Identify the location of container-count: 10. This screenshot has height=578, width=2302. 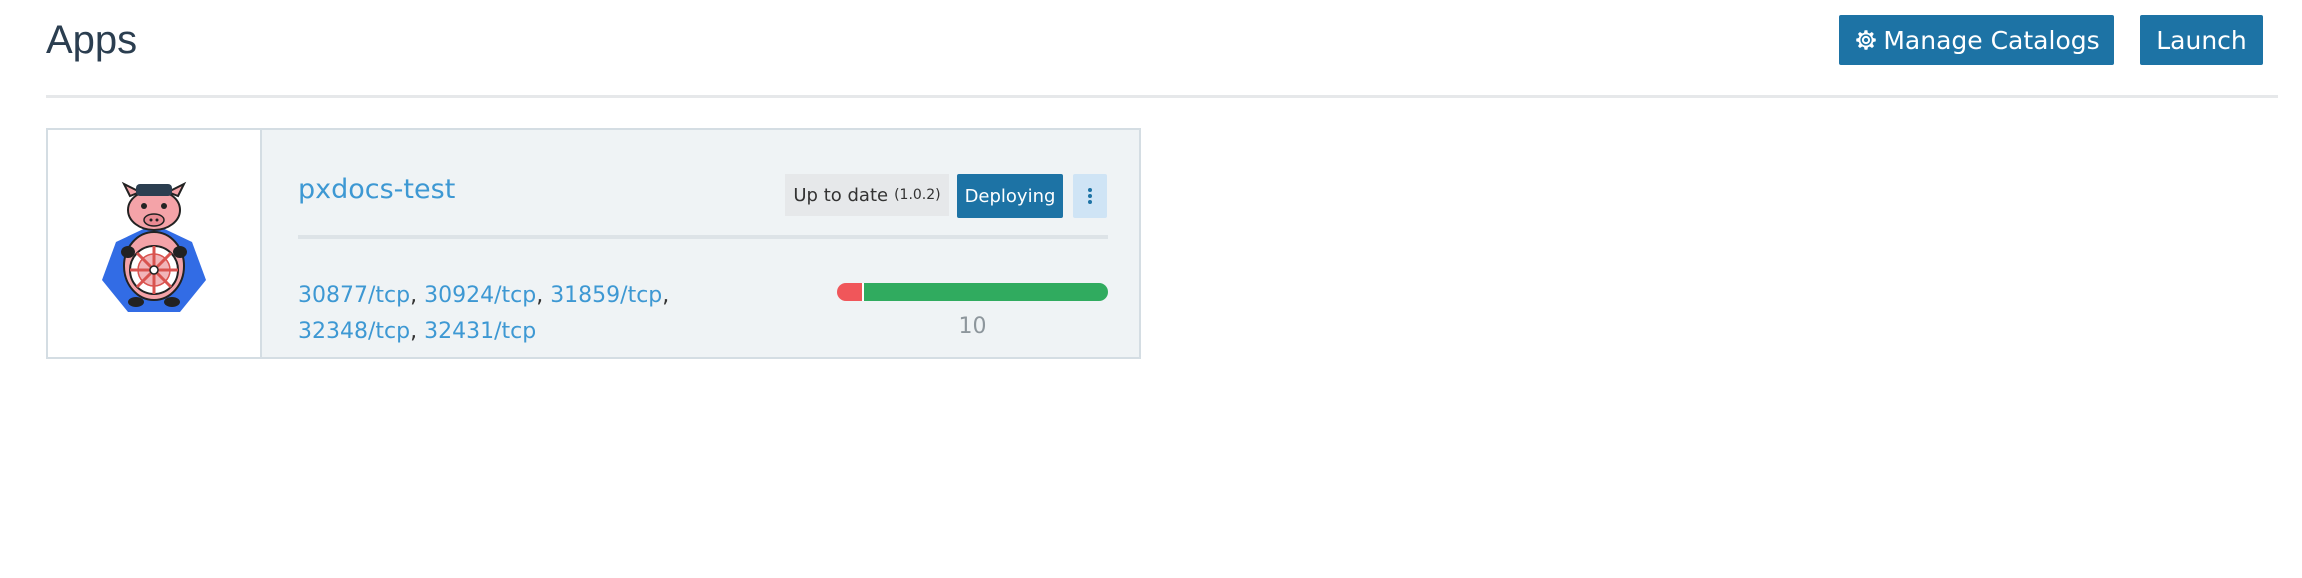
(972, 326).